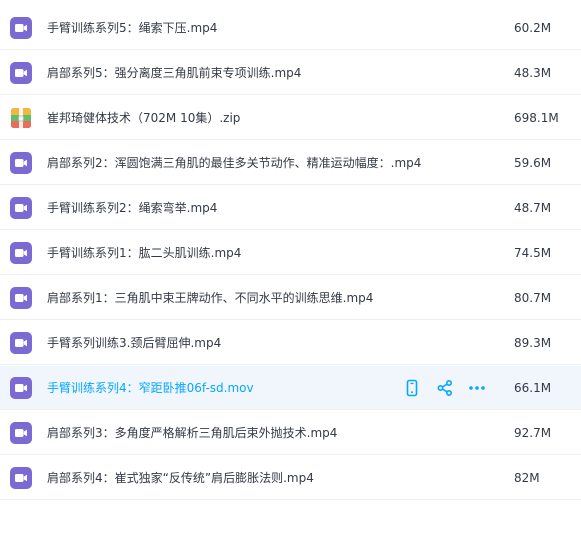 This screenshot has height=537, width=581. What do you see at coordinates (143, 118) in the screenshot?
I see `file-name: 崔邦琦健体技术（702M 10集）.zip` at bounding box center [143, 118].